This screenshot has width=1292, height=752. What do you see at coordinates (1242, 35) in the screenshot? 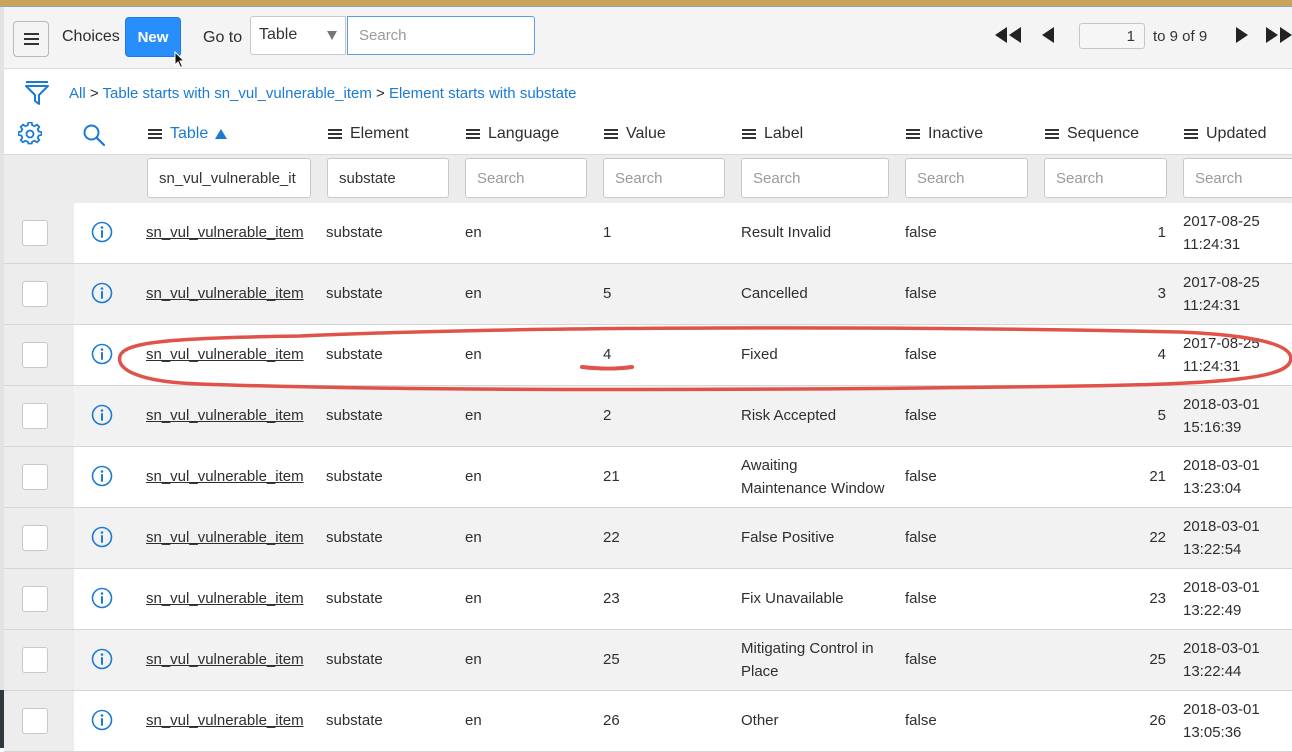
I see `right-arrow-icon` at bounding box center [1242, 35].